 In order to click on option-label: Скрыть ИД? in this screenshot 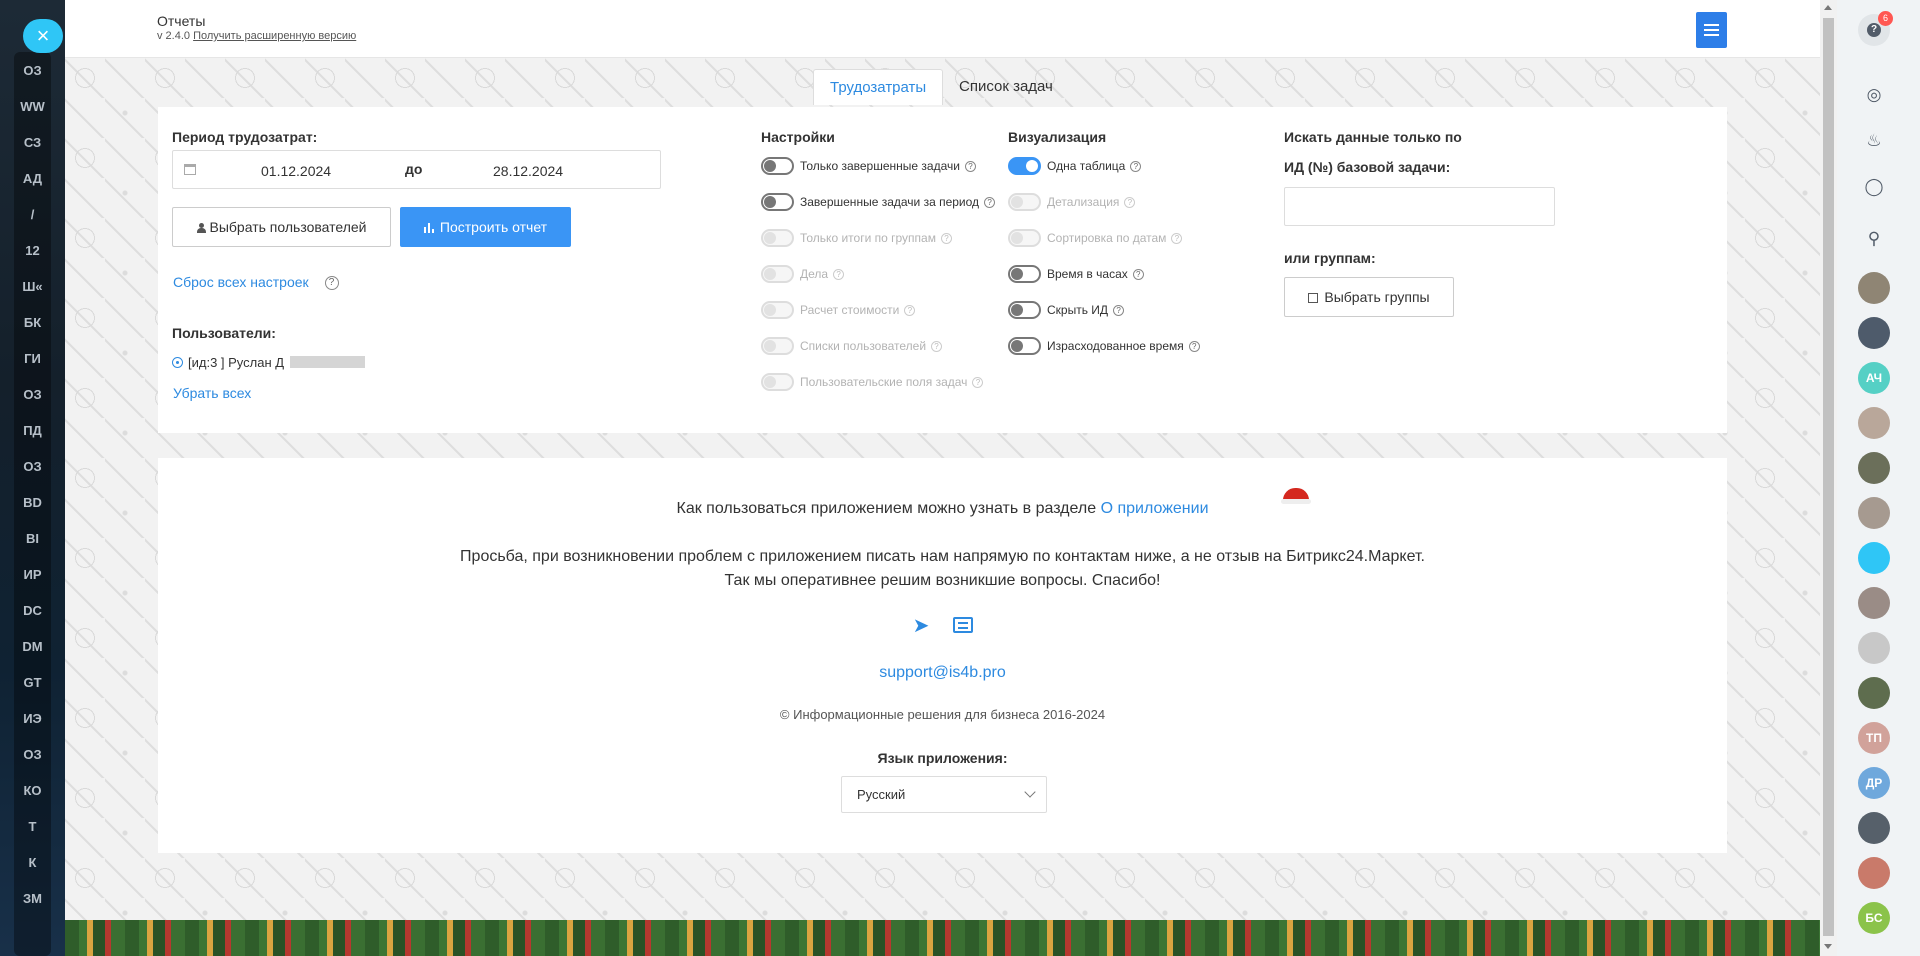, I will do `click(1086, 310)`.